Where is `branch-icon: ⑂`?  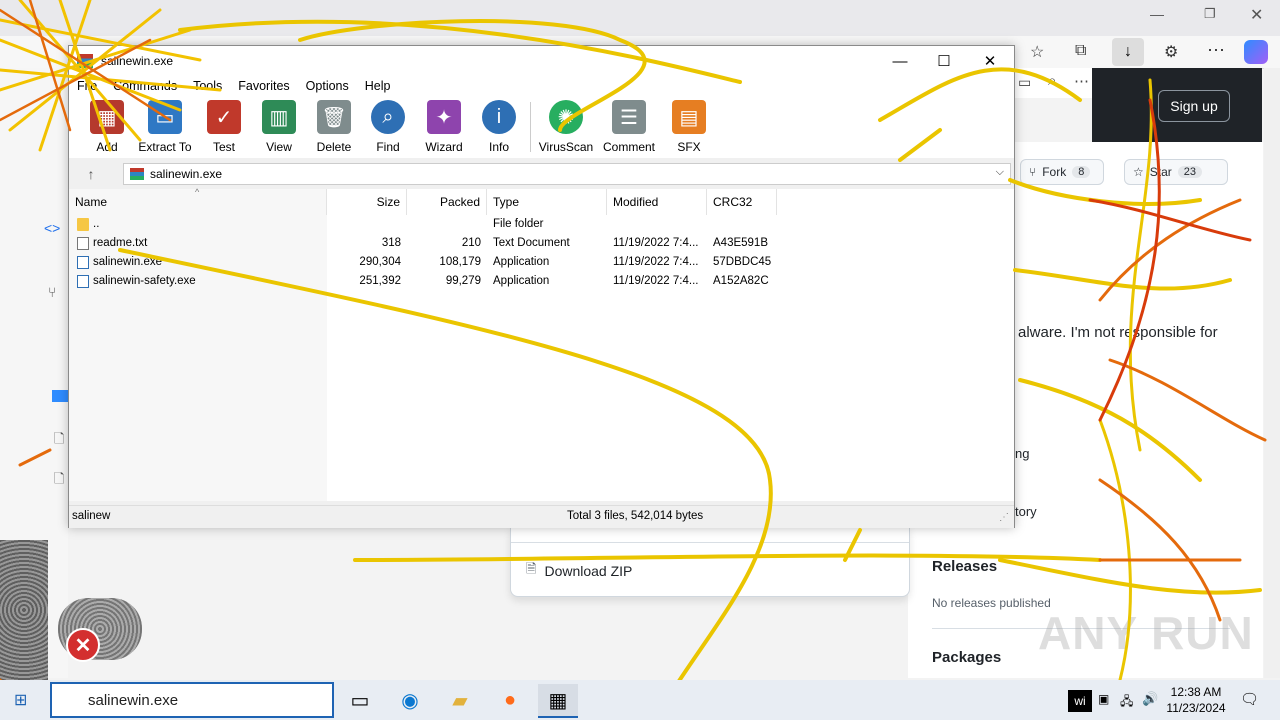
branch-icon: ⑂ is located at coordinates (52, 292).